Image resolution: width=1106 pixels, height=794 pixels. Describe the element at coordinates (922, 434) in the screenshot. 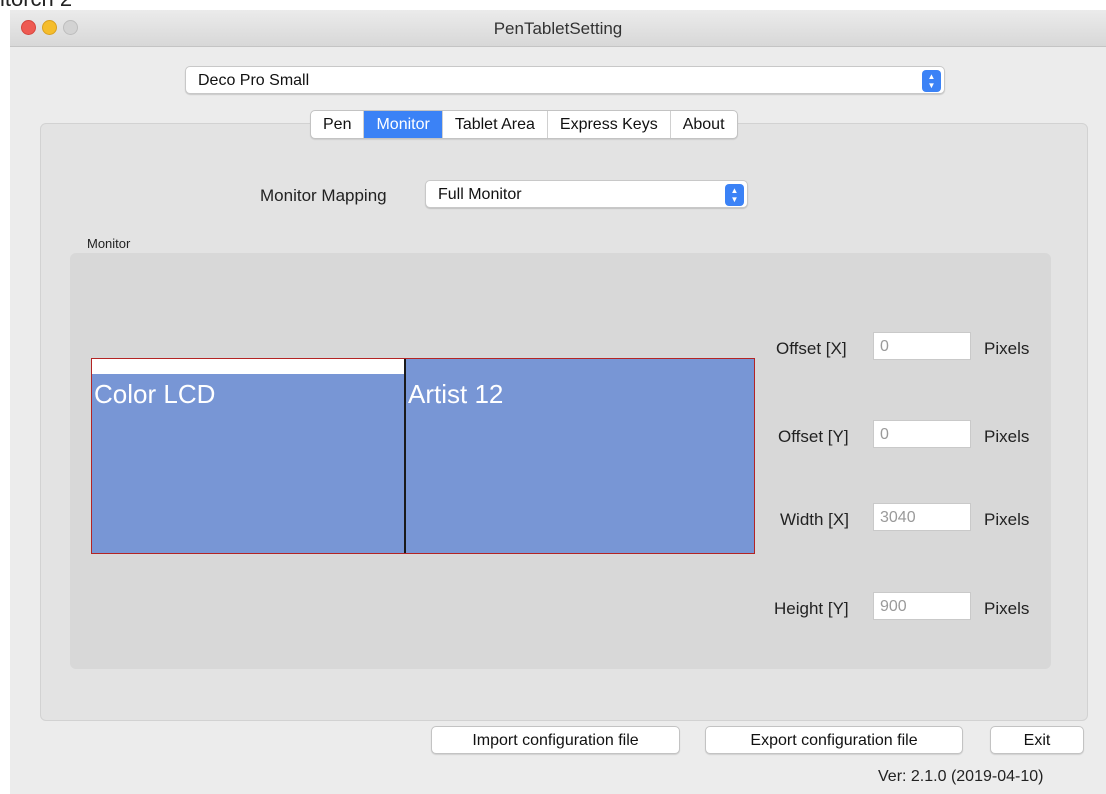

I see `offset-y-input: 0` at that location.